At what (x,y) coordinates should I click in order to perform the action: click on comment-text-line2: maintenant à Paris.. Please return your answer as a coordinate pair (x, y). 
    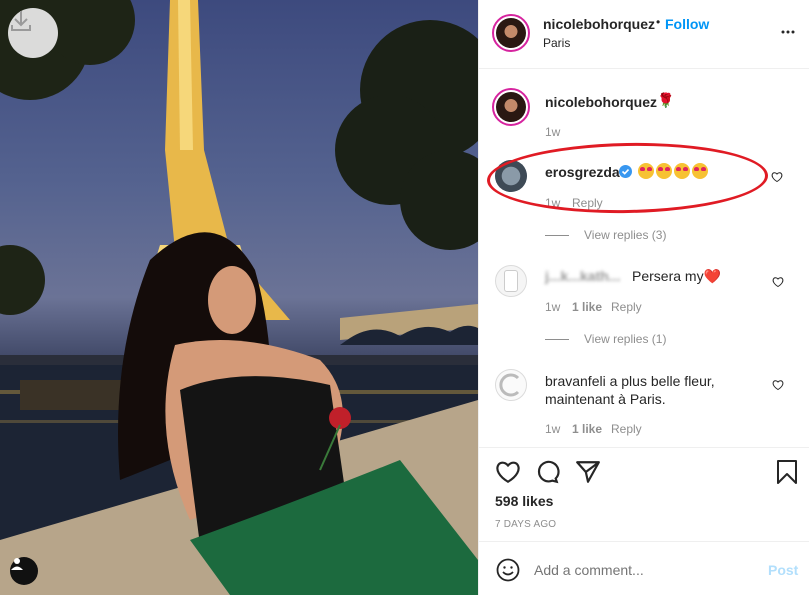
    Looking at the image, I should click on (605, 399).